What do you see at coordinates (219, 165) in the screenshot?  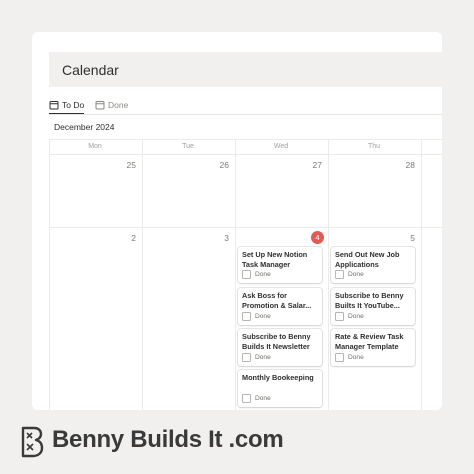 I see `day-number: 26` at bounding box center [219, 165].